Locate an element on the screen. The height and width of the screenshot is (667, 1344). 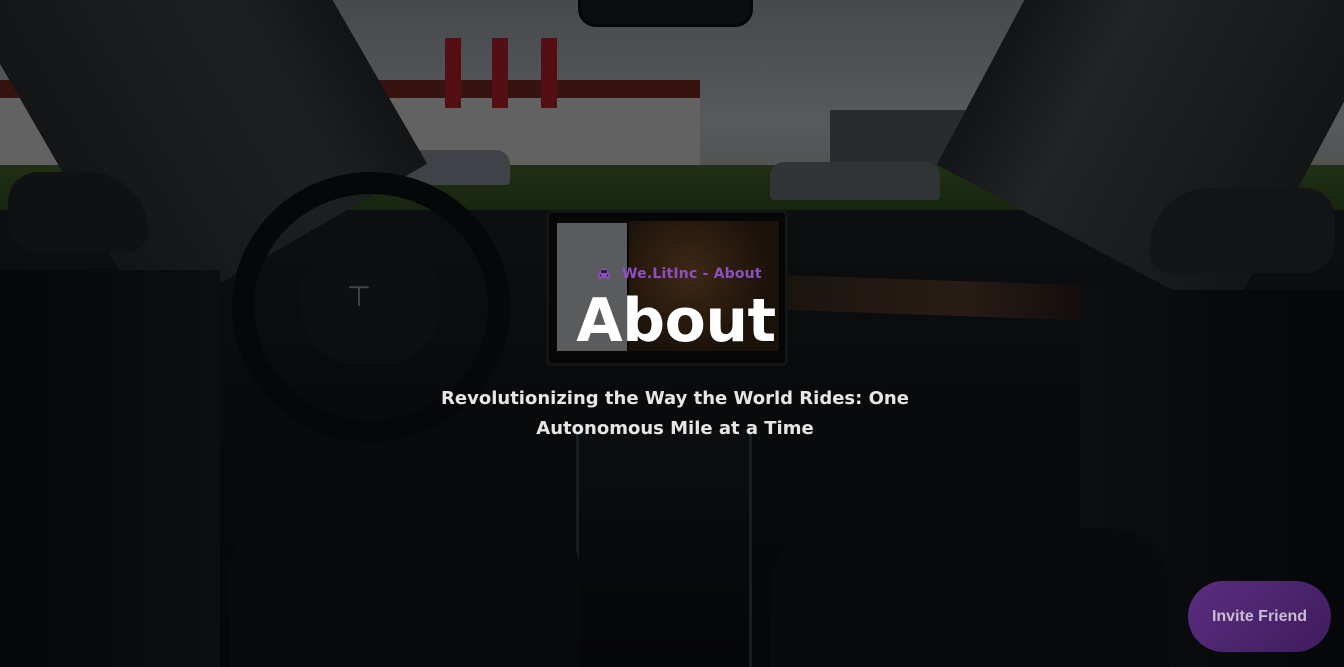
breadcrumb: We.LitInc - About is located at coordinates (679, 274).